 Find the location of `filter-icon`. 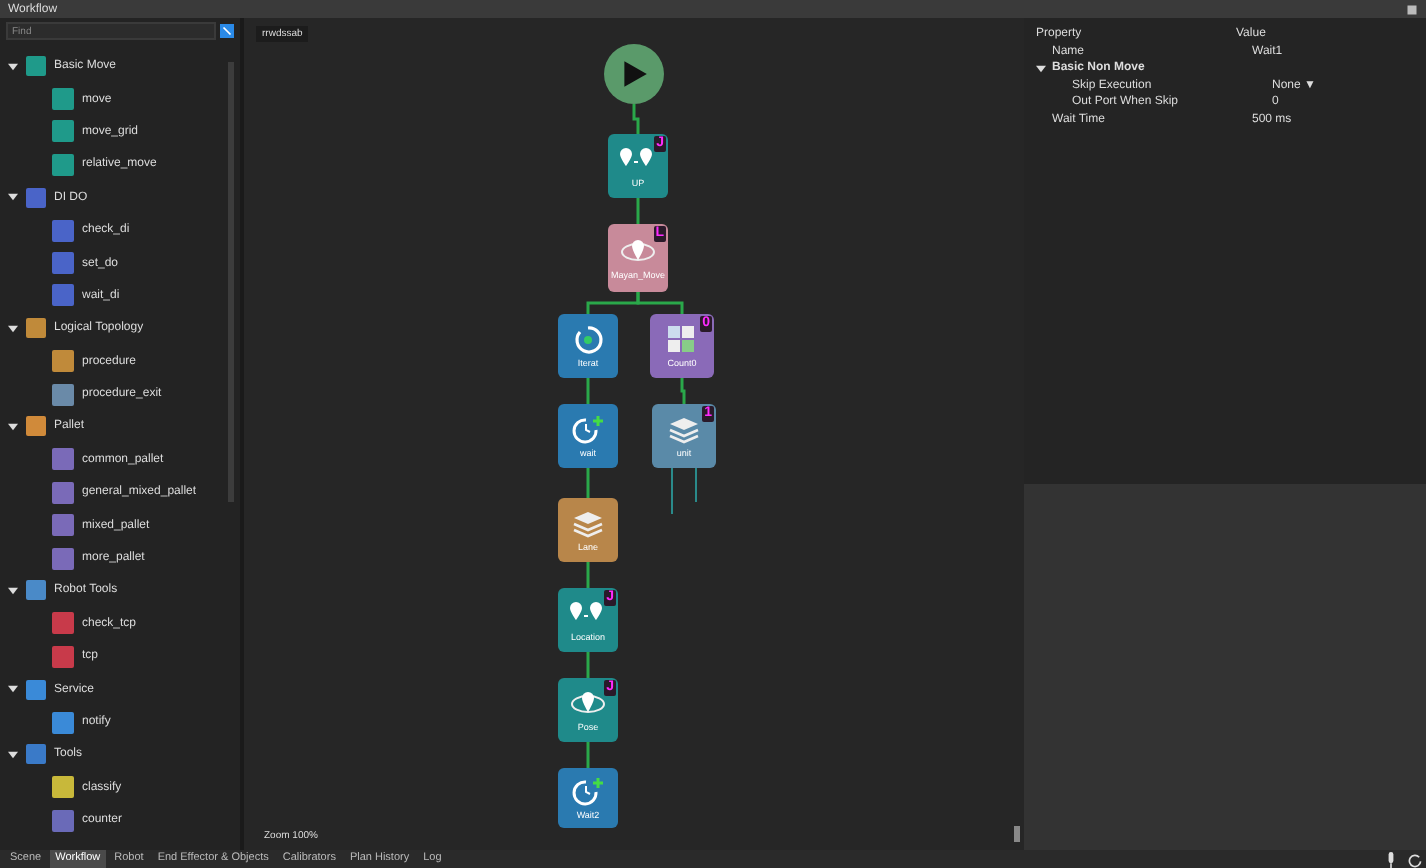

filter-icon is located at coordinates (227, 31).